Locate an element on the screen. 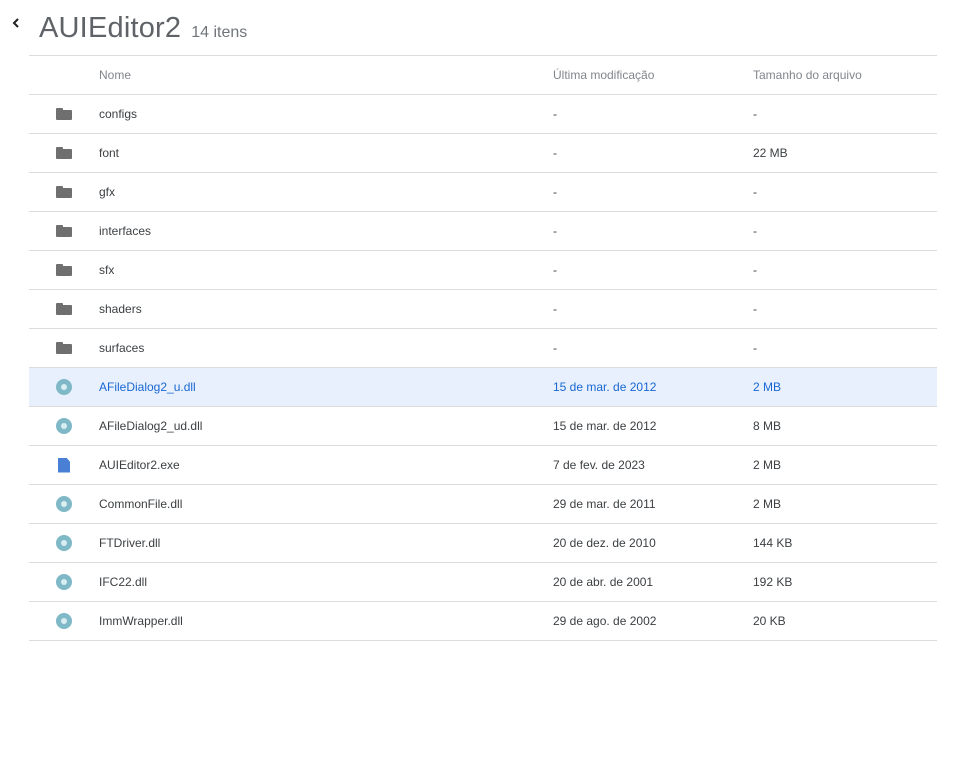 The width and height of the screenshot is (969, 770). file-name: FTDriver.dll is located at coordinates (130, 543).